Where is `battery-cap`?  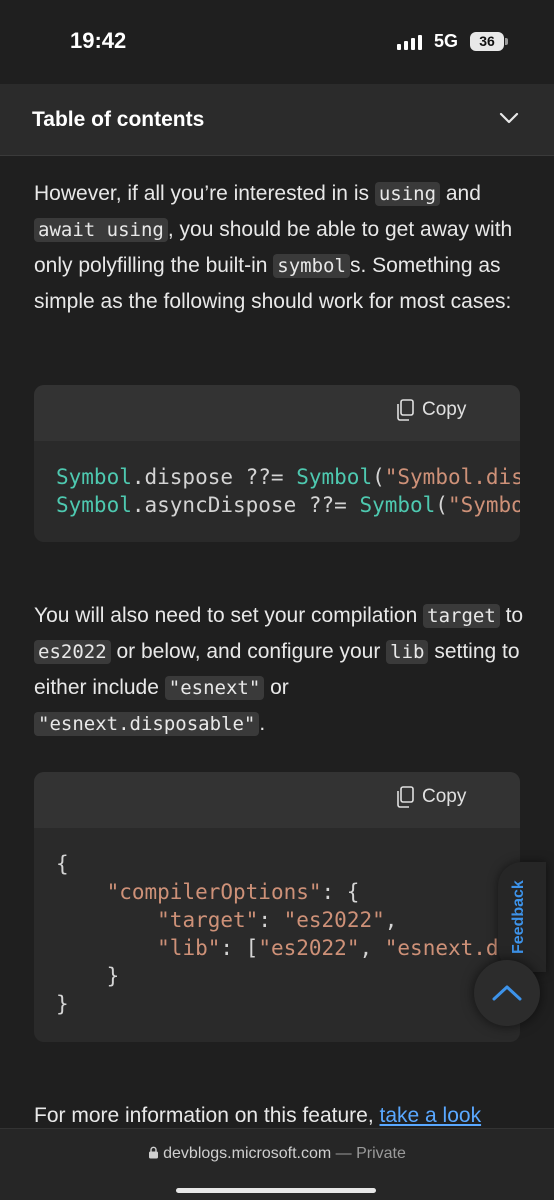
battery-cap is located at coordinates (506, 41).